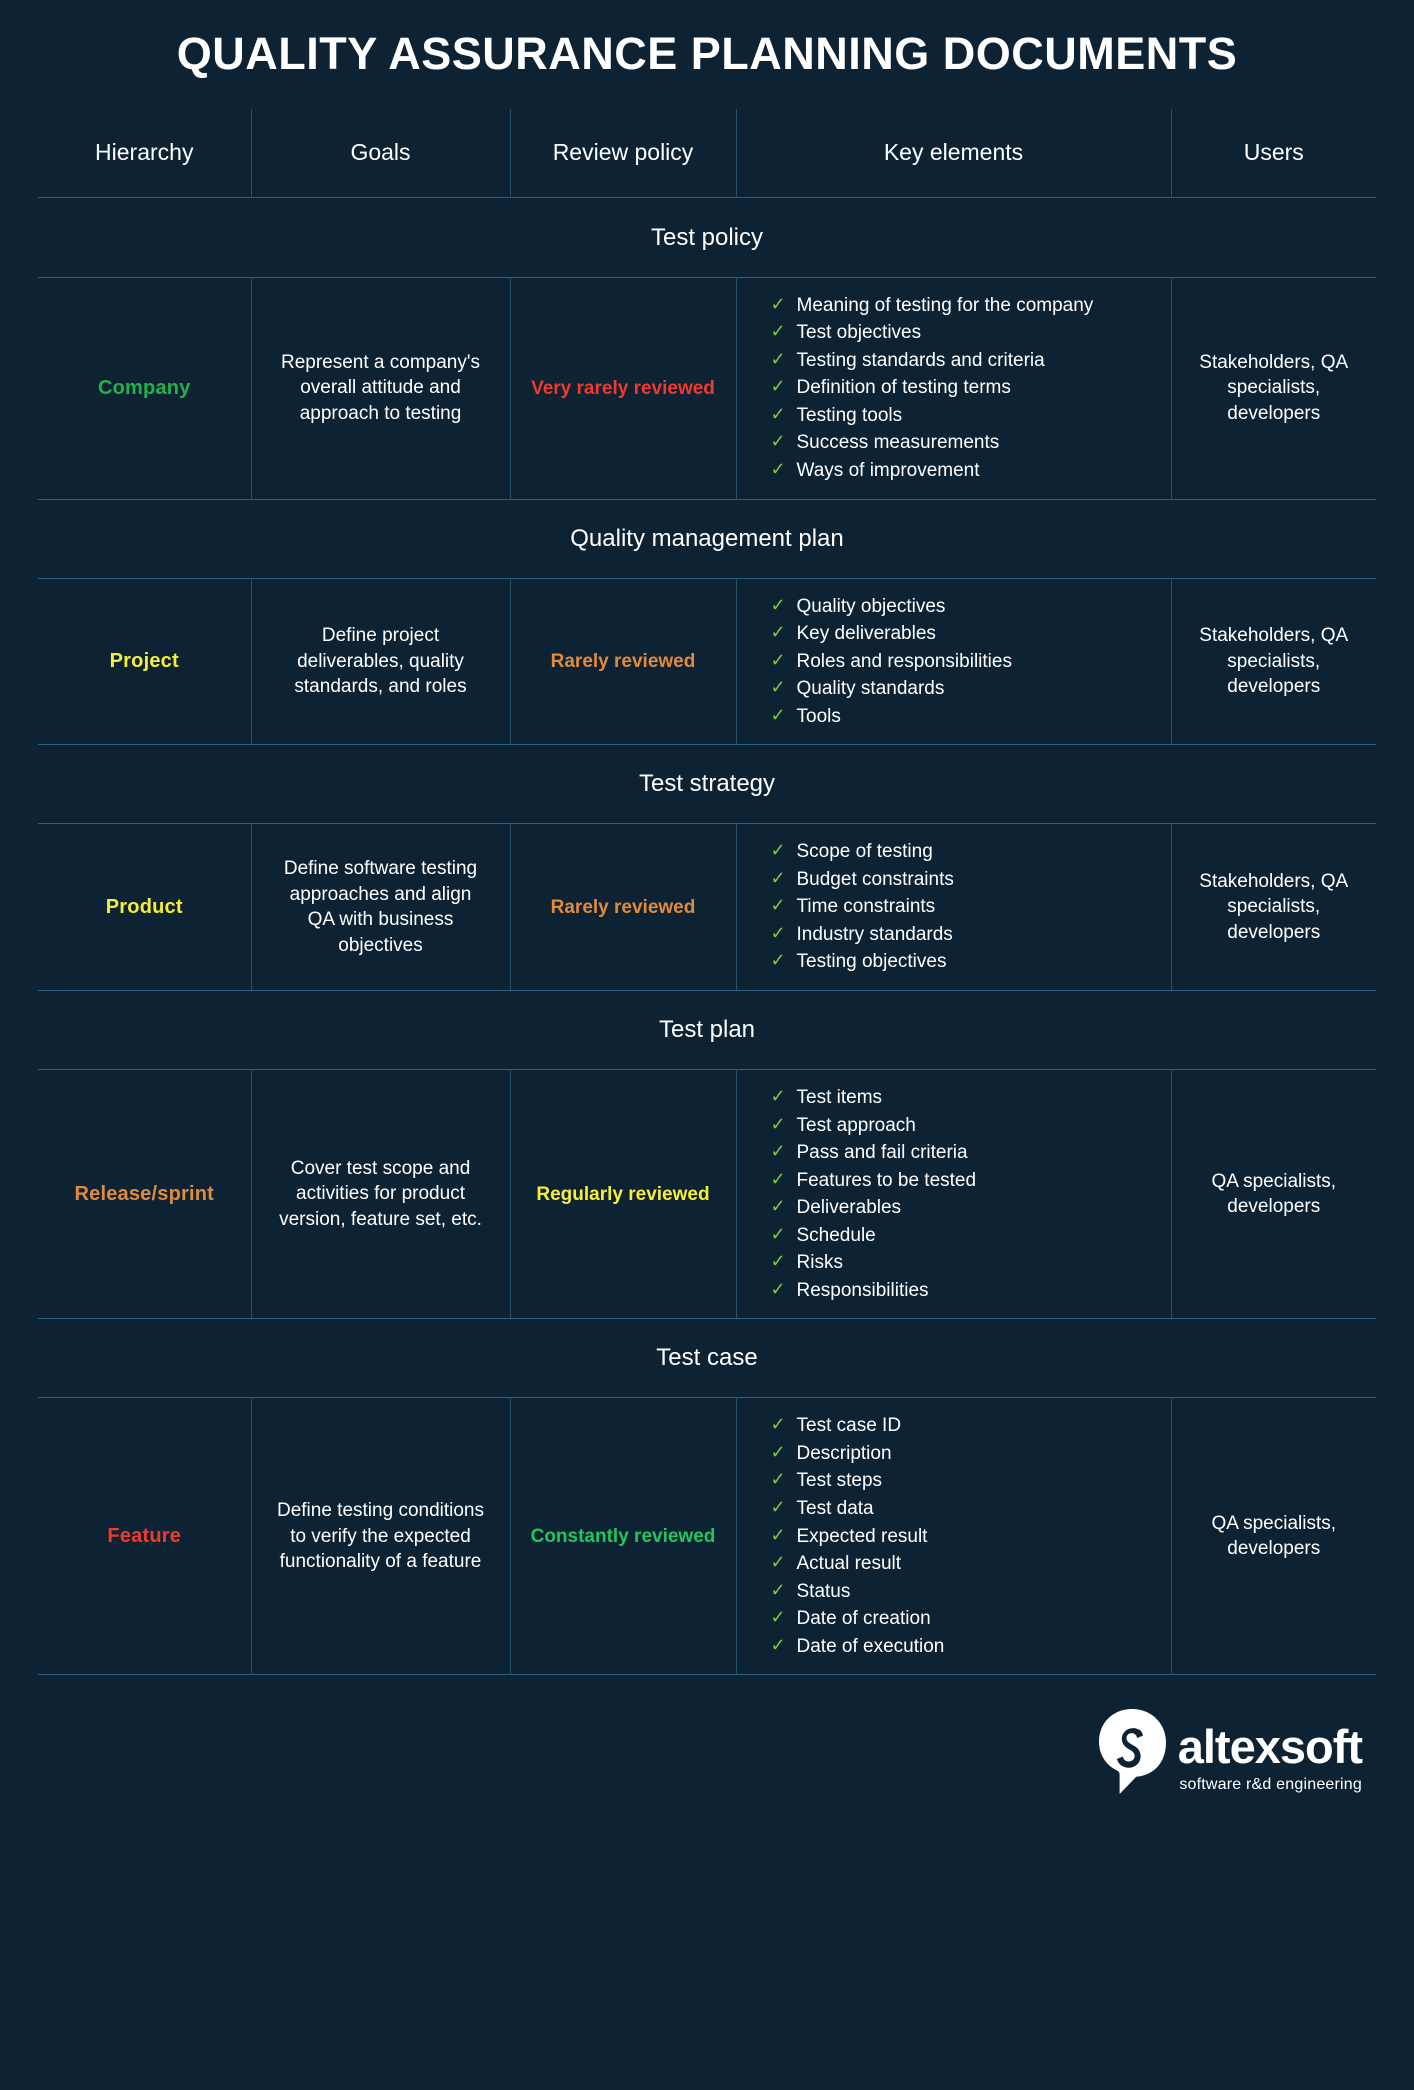  I want to click on hierarchy-label: Company, so click(144, 387).